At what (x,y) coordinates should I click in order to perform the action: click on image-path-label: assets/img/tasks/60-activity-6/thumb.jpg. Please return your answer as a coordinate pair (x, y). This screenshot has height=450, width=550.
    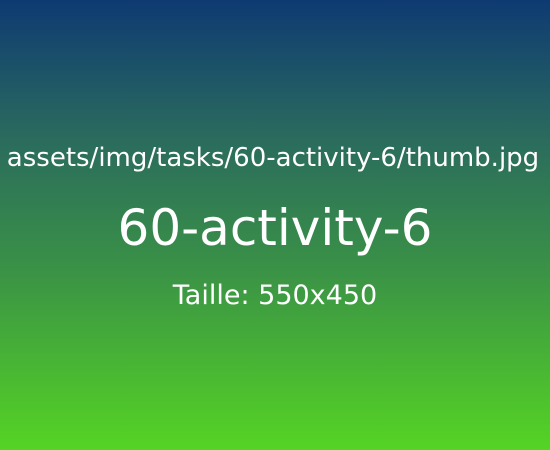
    Looking at the image, I should click on (273, 158).